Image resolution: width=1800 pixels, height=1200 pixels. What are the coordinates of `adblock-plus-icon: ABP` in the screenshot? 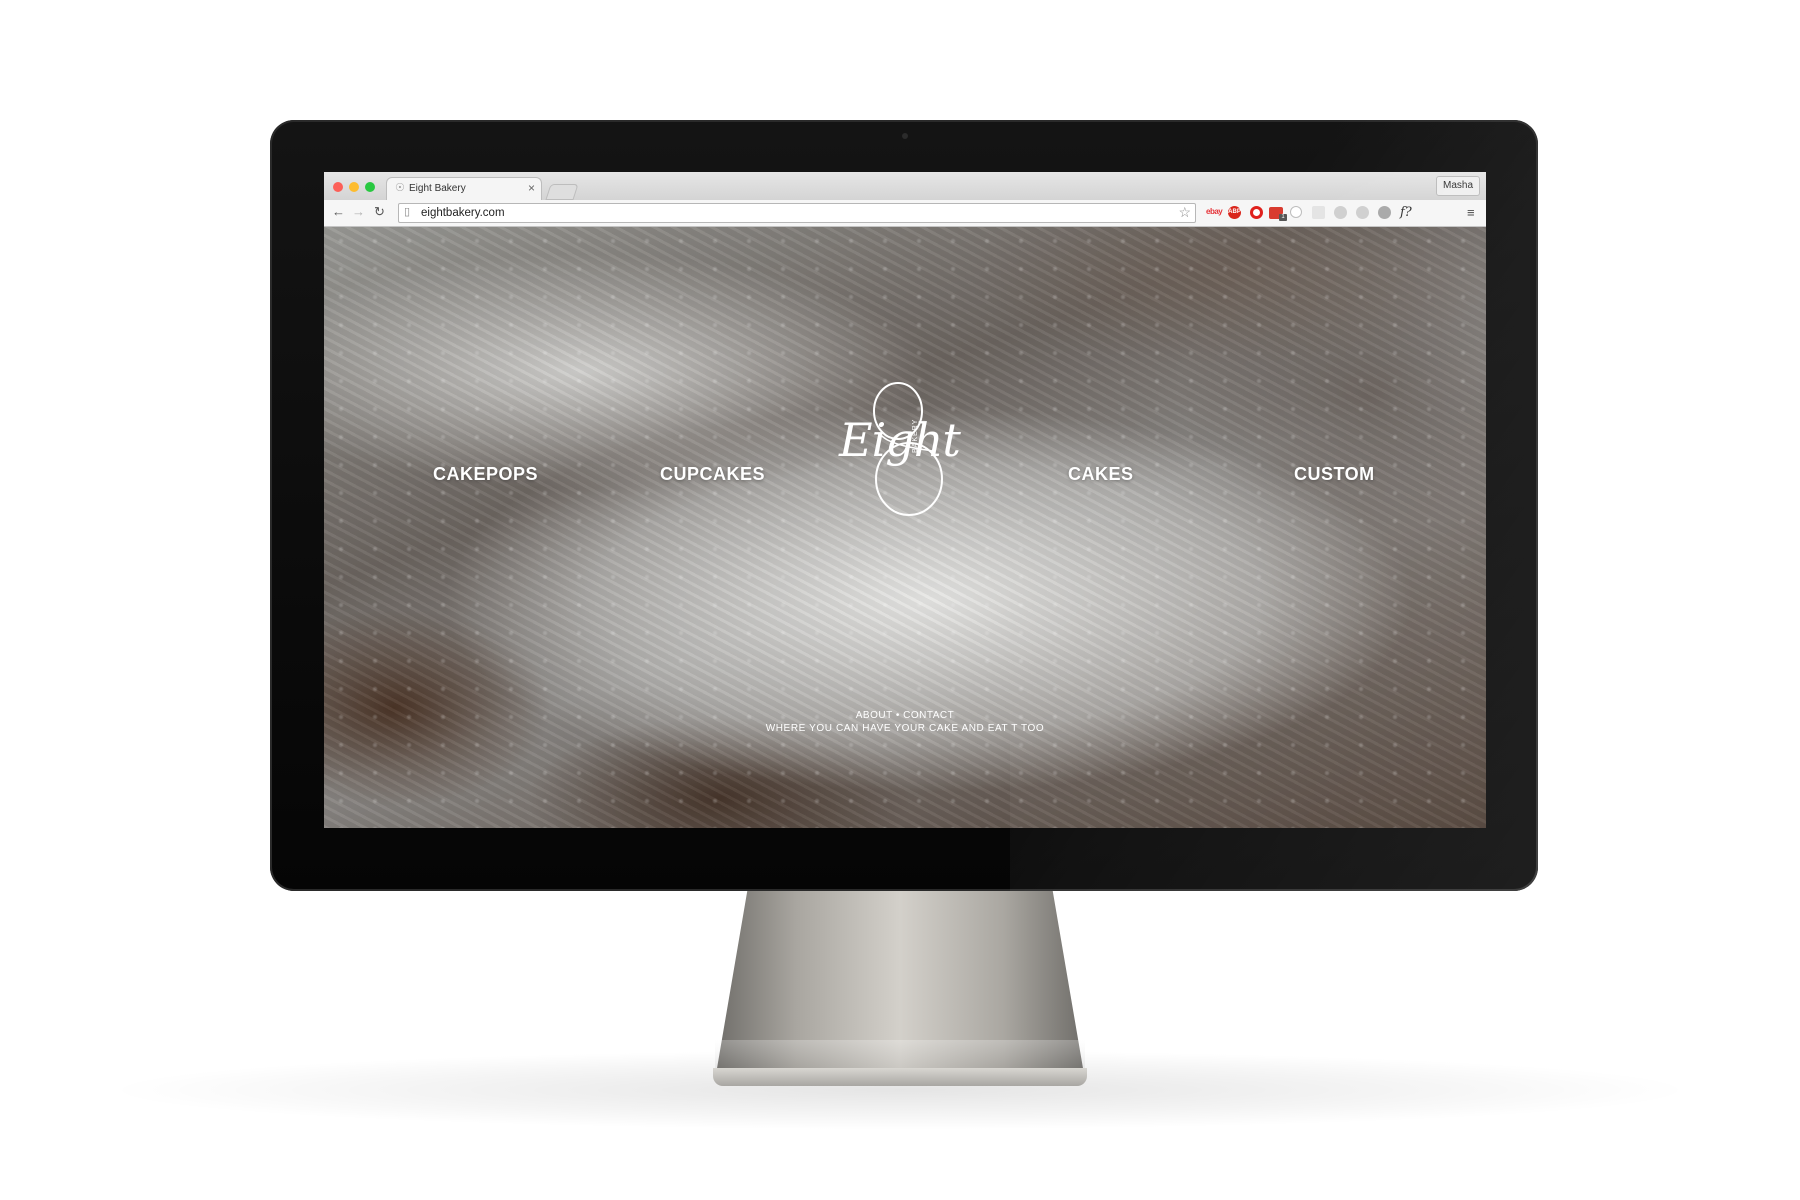 It's located at (1234, 212).